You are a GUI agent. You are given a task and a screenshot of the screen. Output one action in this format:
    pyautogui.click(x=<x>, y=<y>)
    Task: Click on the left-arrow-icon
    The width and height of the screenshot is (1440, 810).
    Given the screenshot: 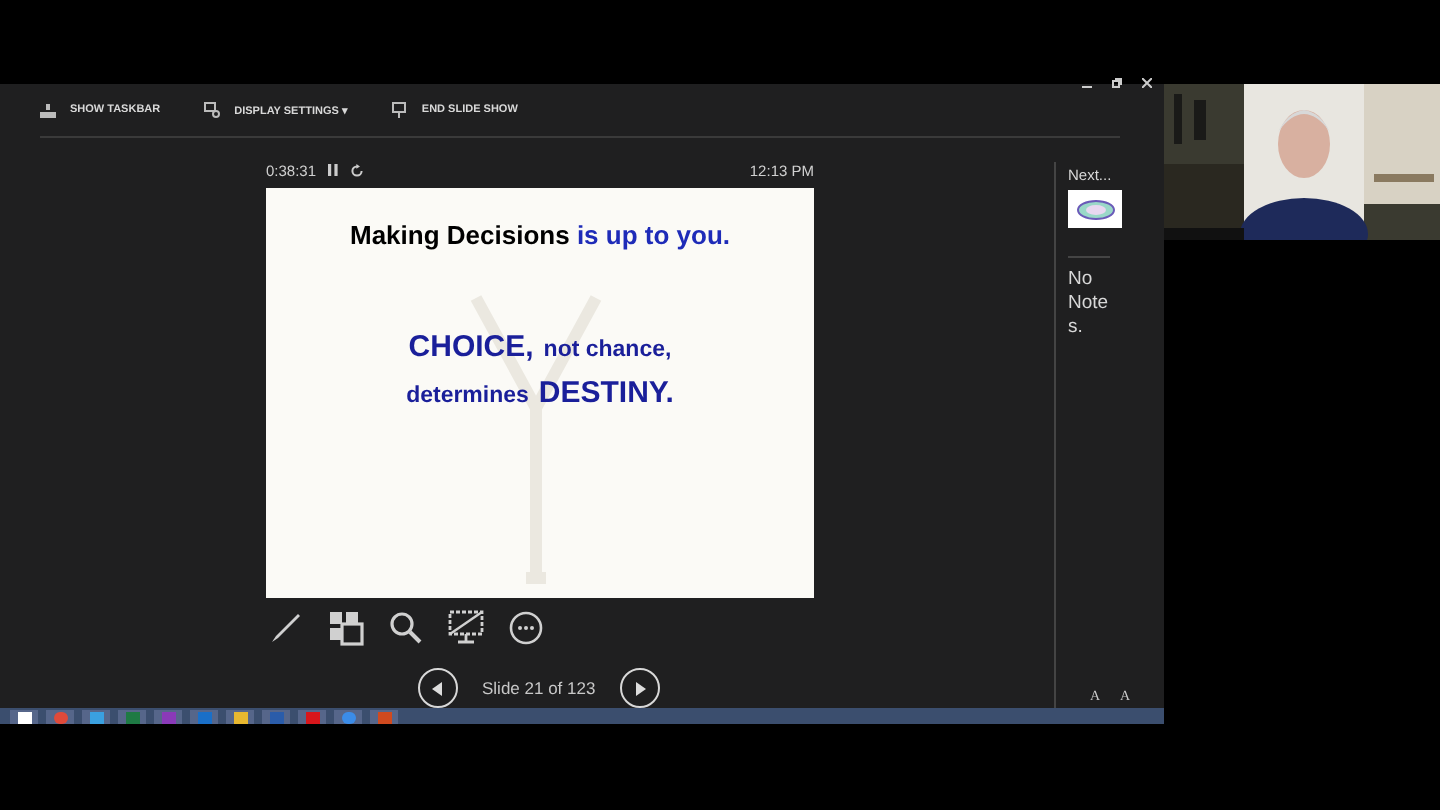 What is the action you would take?
    pyautogui.click(x=438, y=688)
    